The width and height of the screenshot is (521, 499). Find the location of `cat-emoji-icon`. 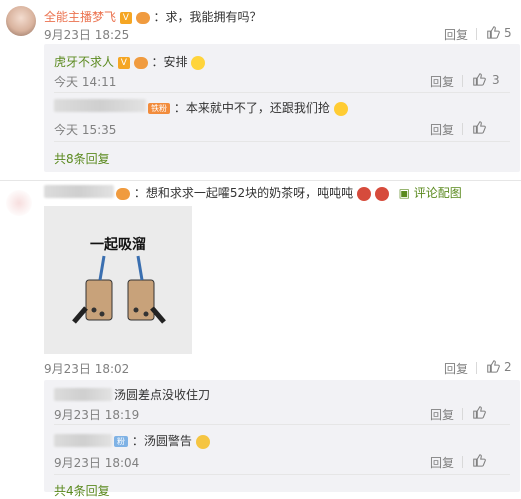

cat-emoji-icon is located at coordinates (202, 441).